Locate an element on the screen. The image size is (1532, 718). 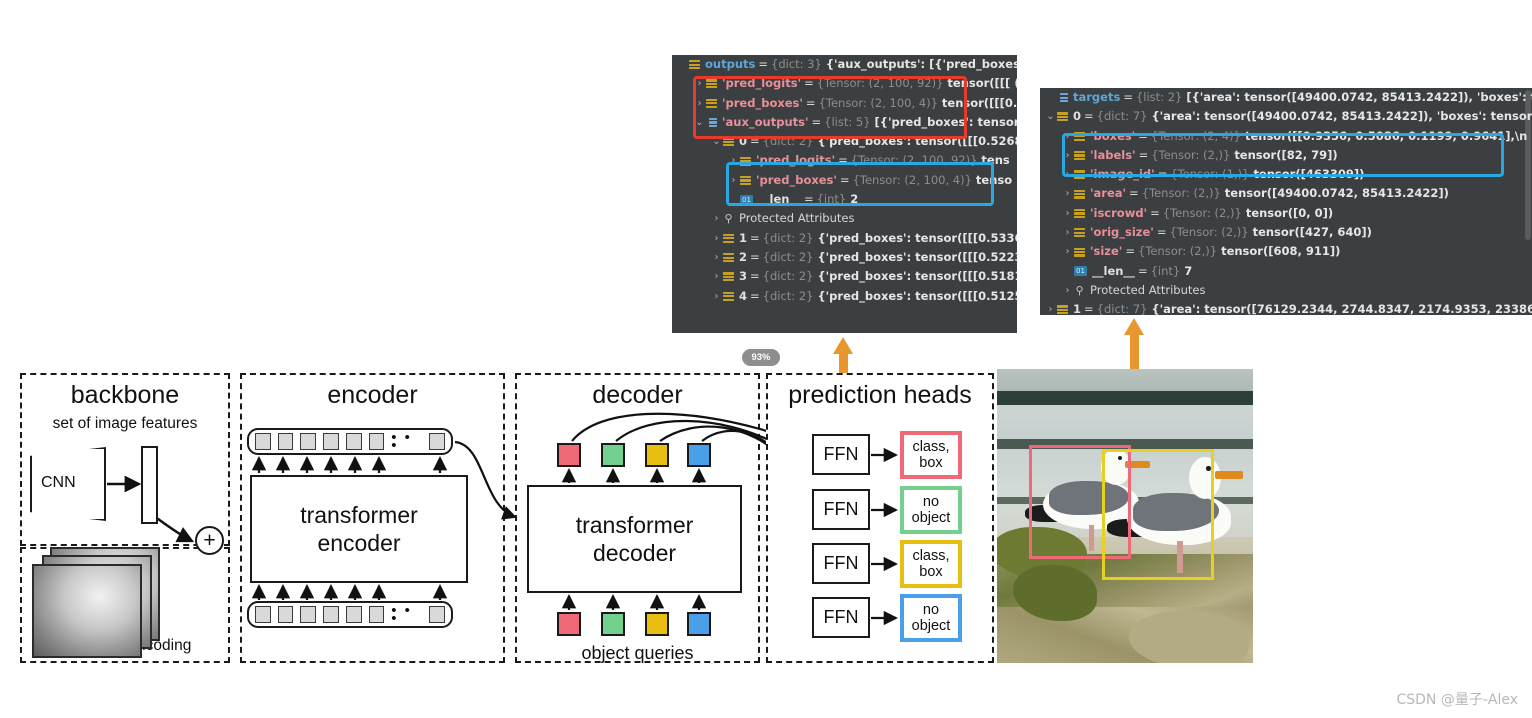
outputs-tree-key: 4 is located at coordinates (743, 295).